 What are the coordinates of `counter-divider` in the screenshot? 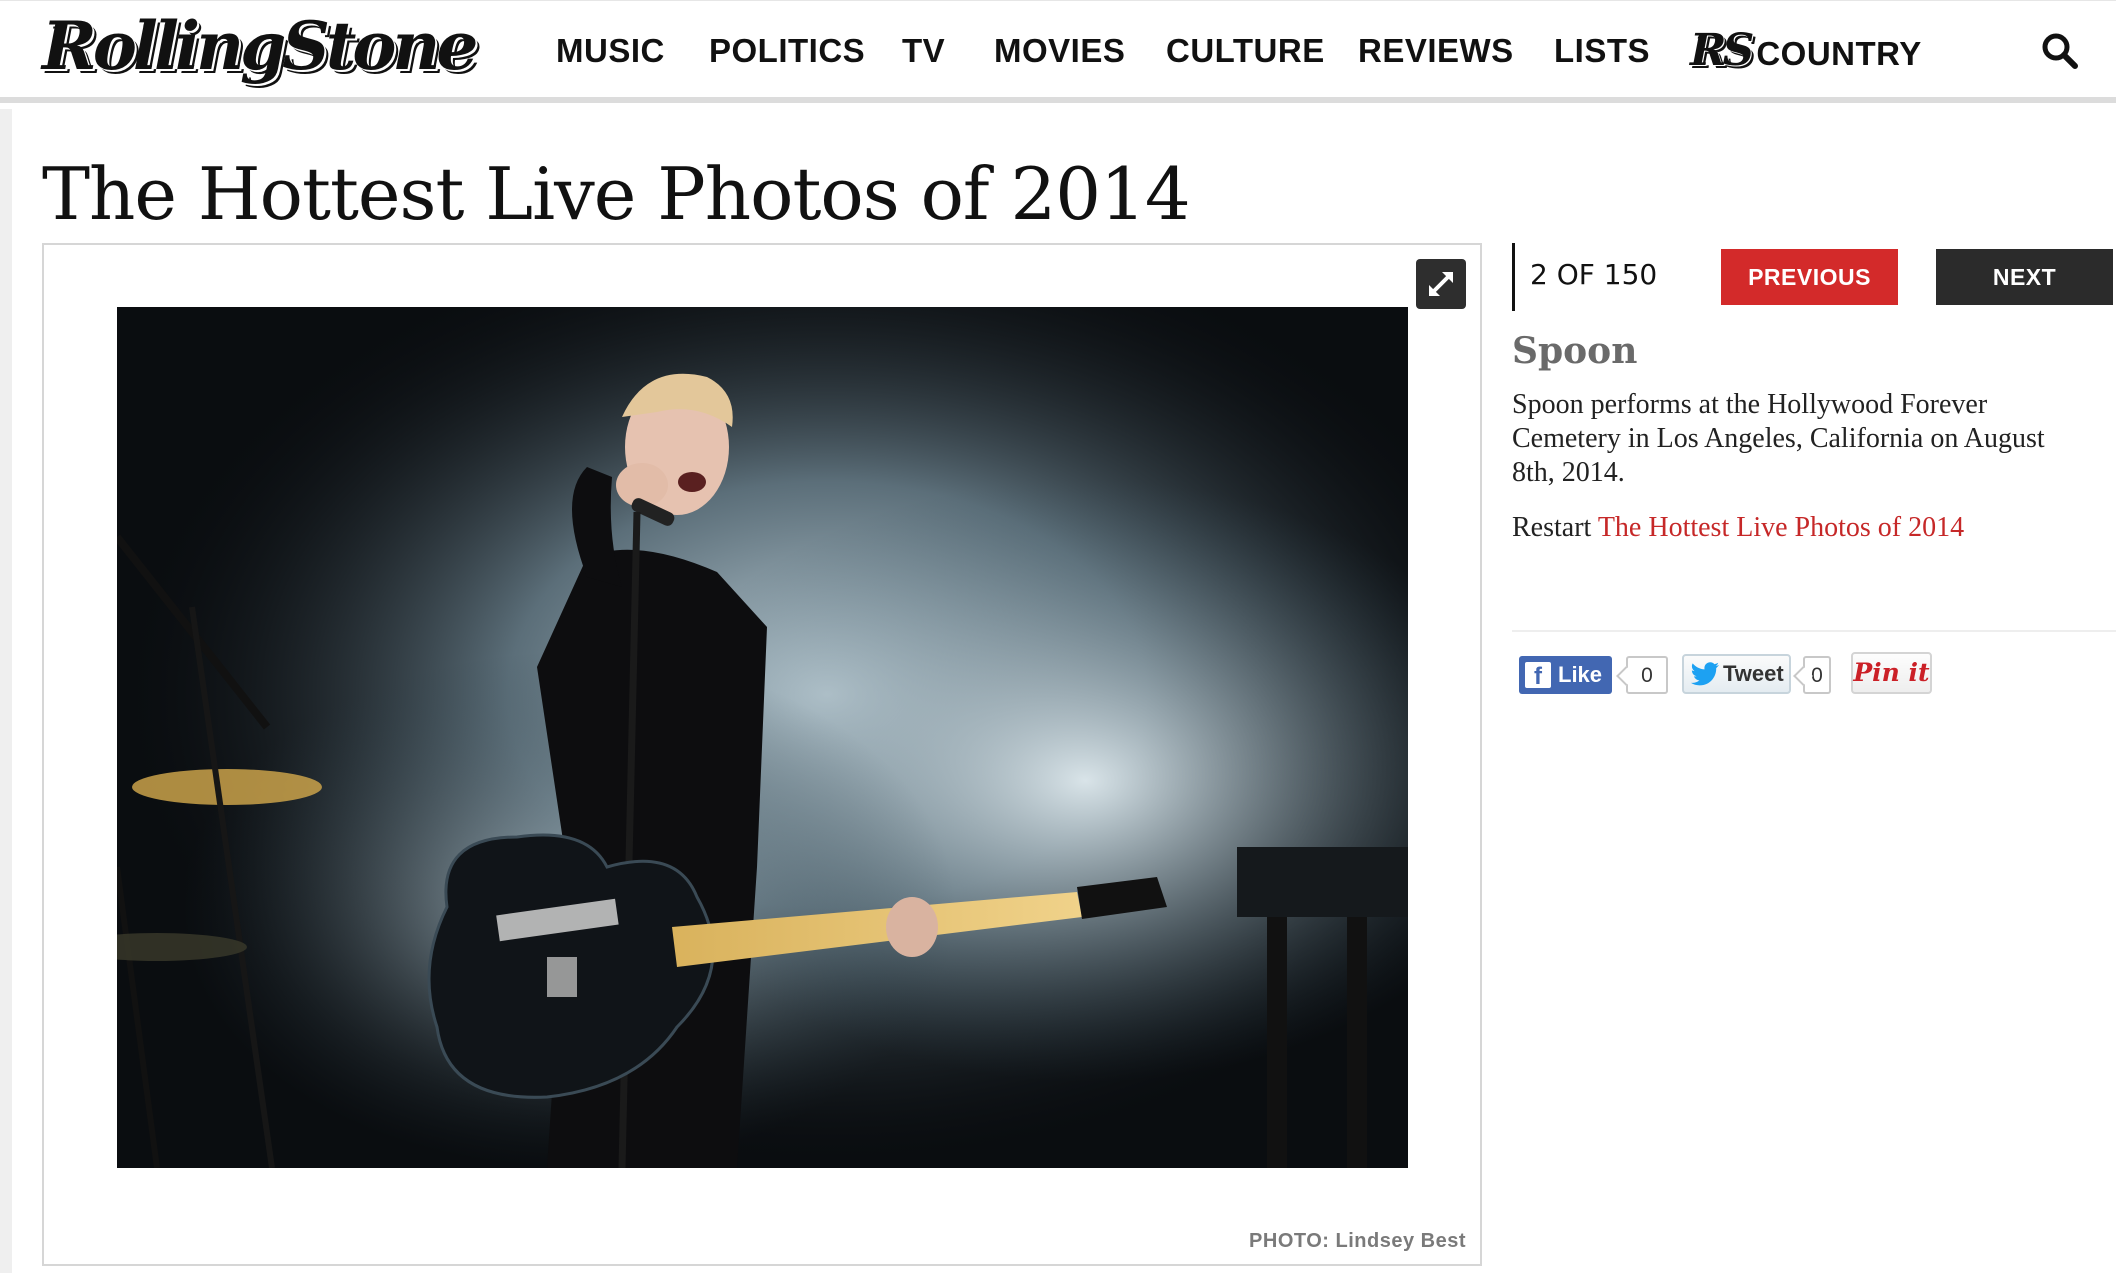 It's located at (1513, 277).